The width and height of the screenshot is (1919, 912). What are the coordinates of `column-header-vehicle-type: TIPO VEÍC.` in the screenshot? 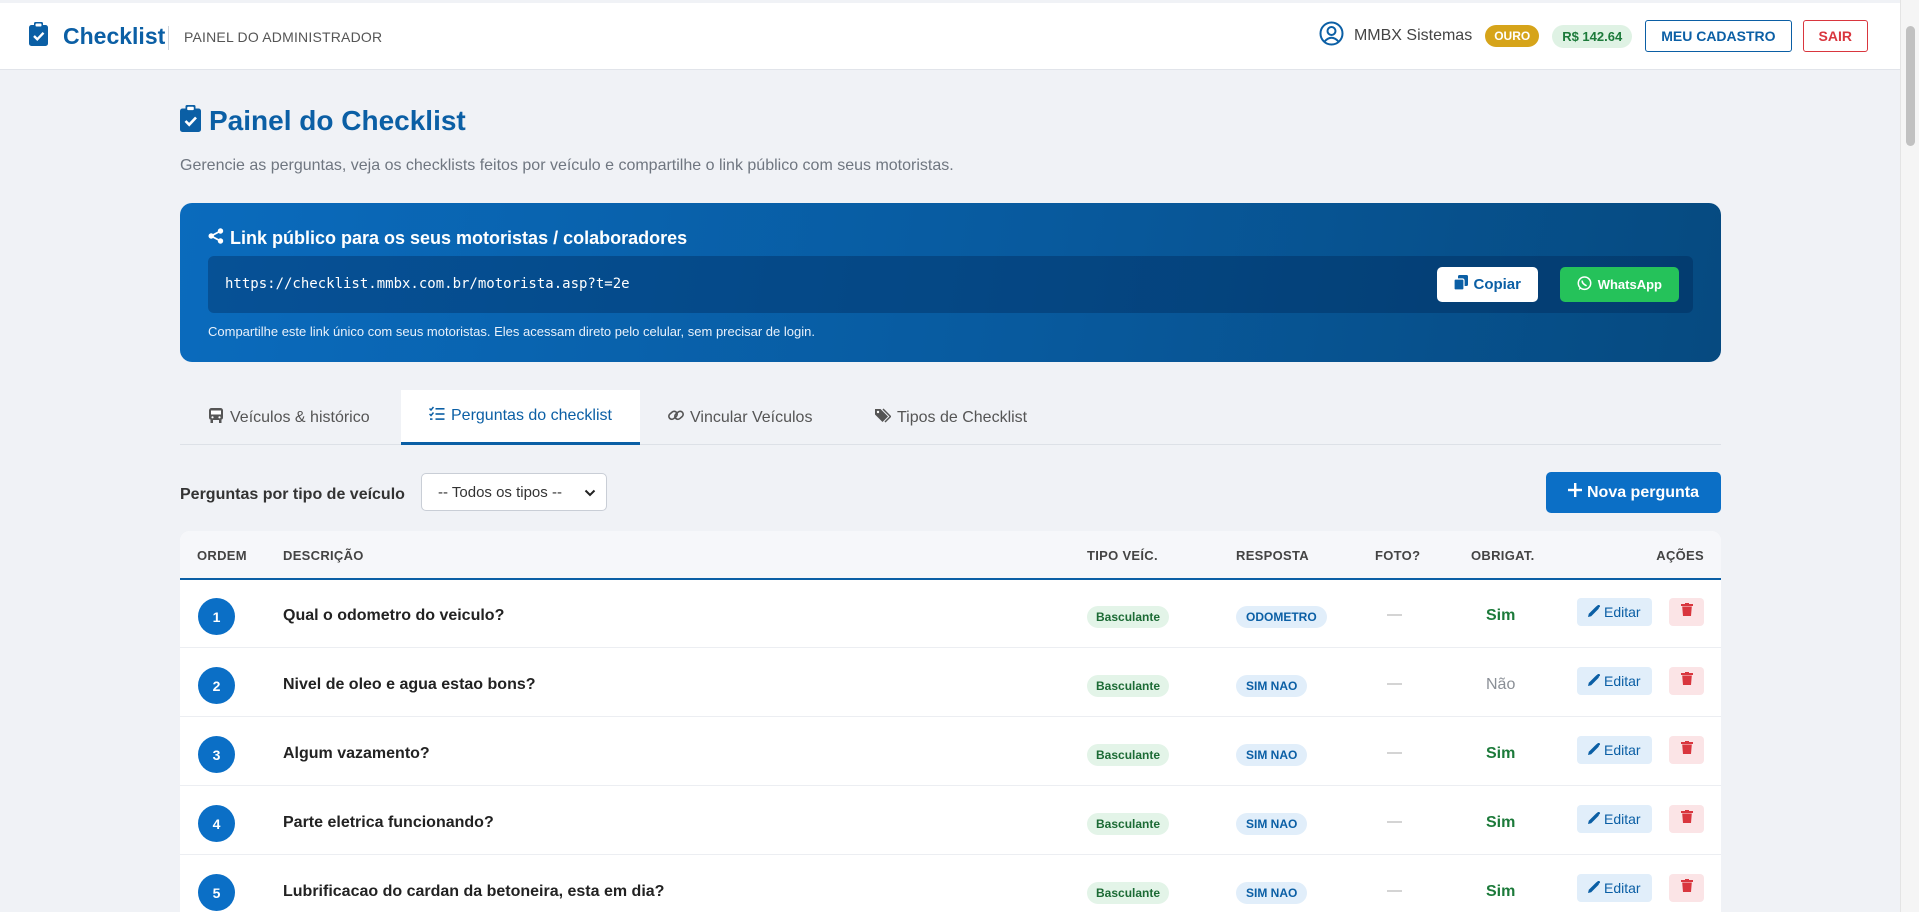 It's located at (1122, 555).